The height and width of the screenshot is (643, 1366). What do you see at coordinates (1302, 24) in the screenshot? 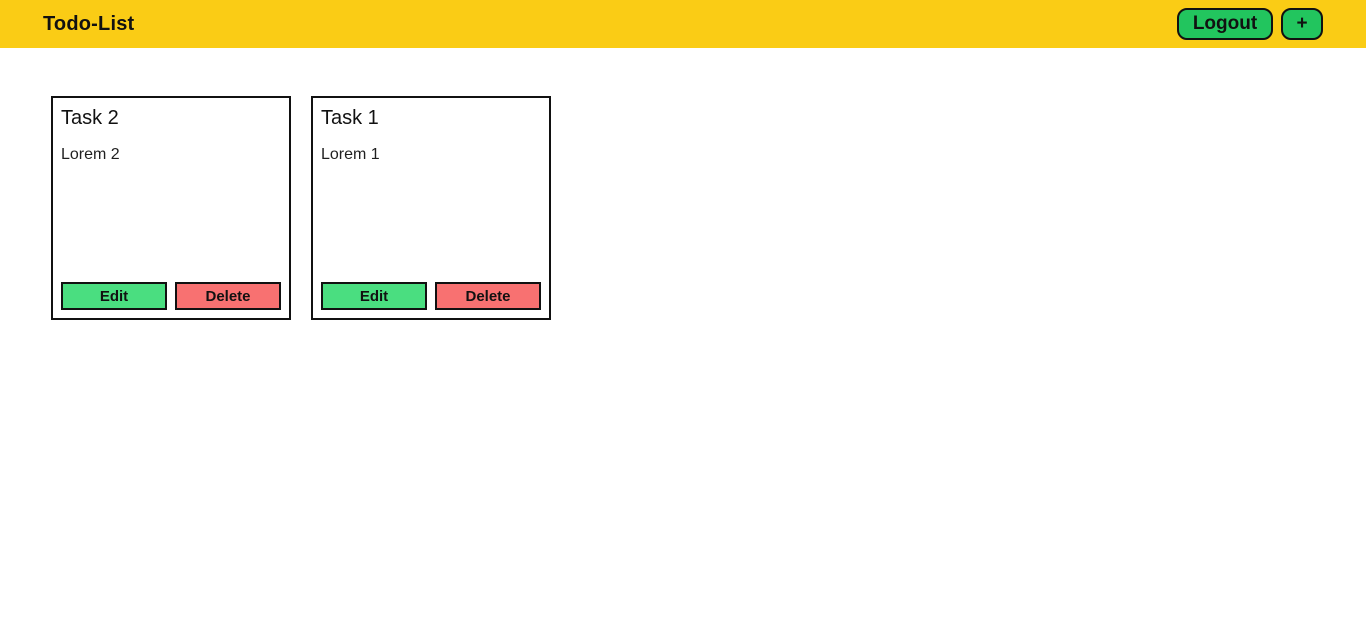
I see `add-task-button: +` at bounding box center [1302, 24].